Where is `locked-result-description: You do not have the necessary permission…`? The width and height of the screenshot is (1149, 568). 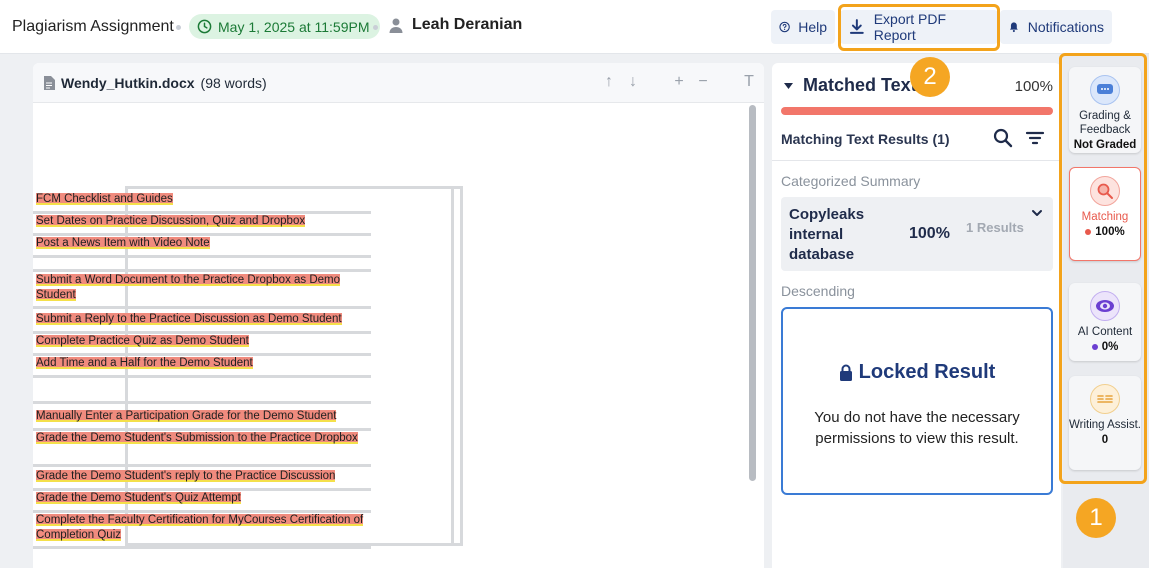 locked-result-description: You do not have the necessary permission… is located at coordinates (917, 428).